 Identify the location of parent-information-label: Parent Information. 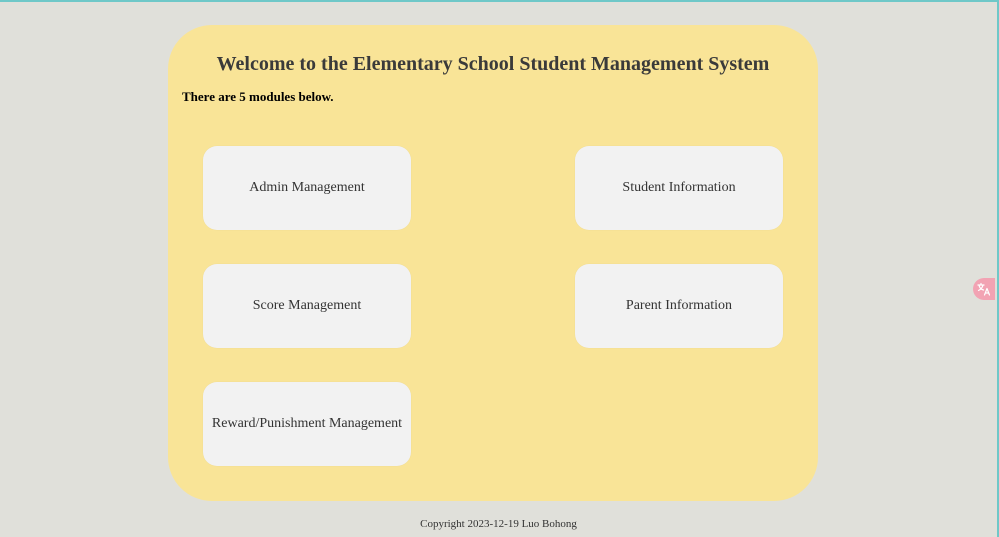
(679, 305).